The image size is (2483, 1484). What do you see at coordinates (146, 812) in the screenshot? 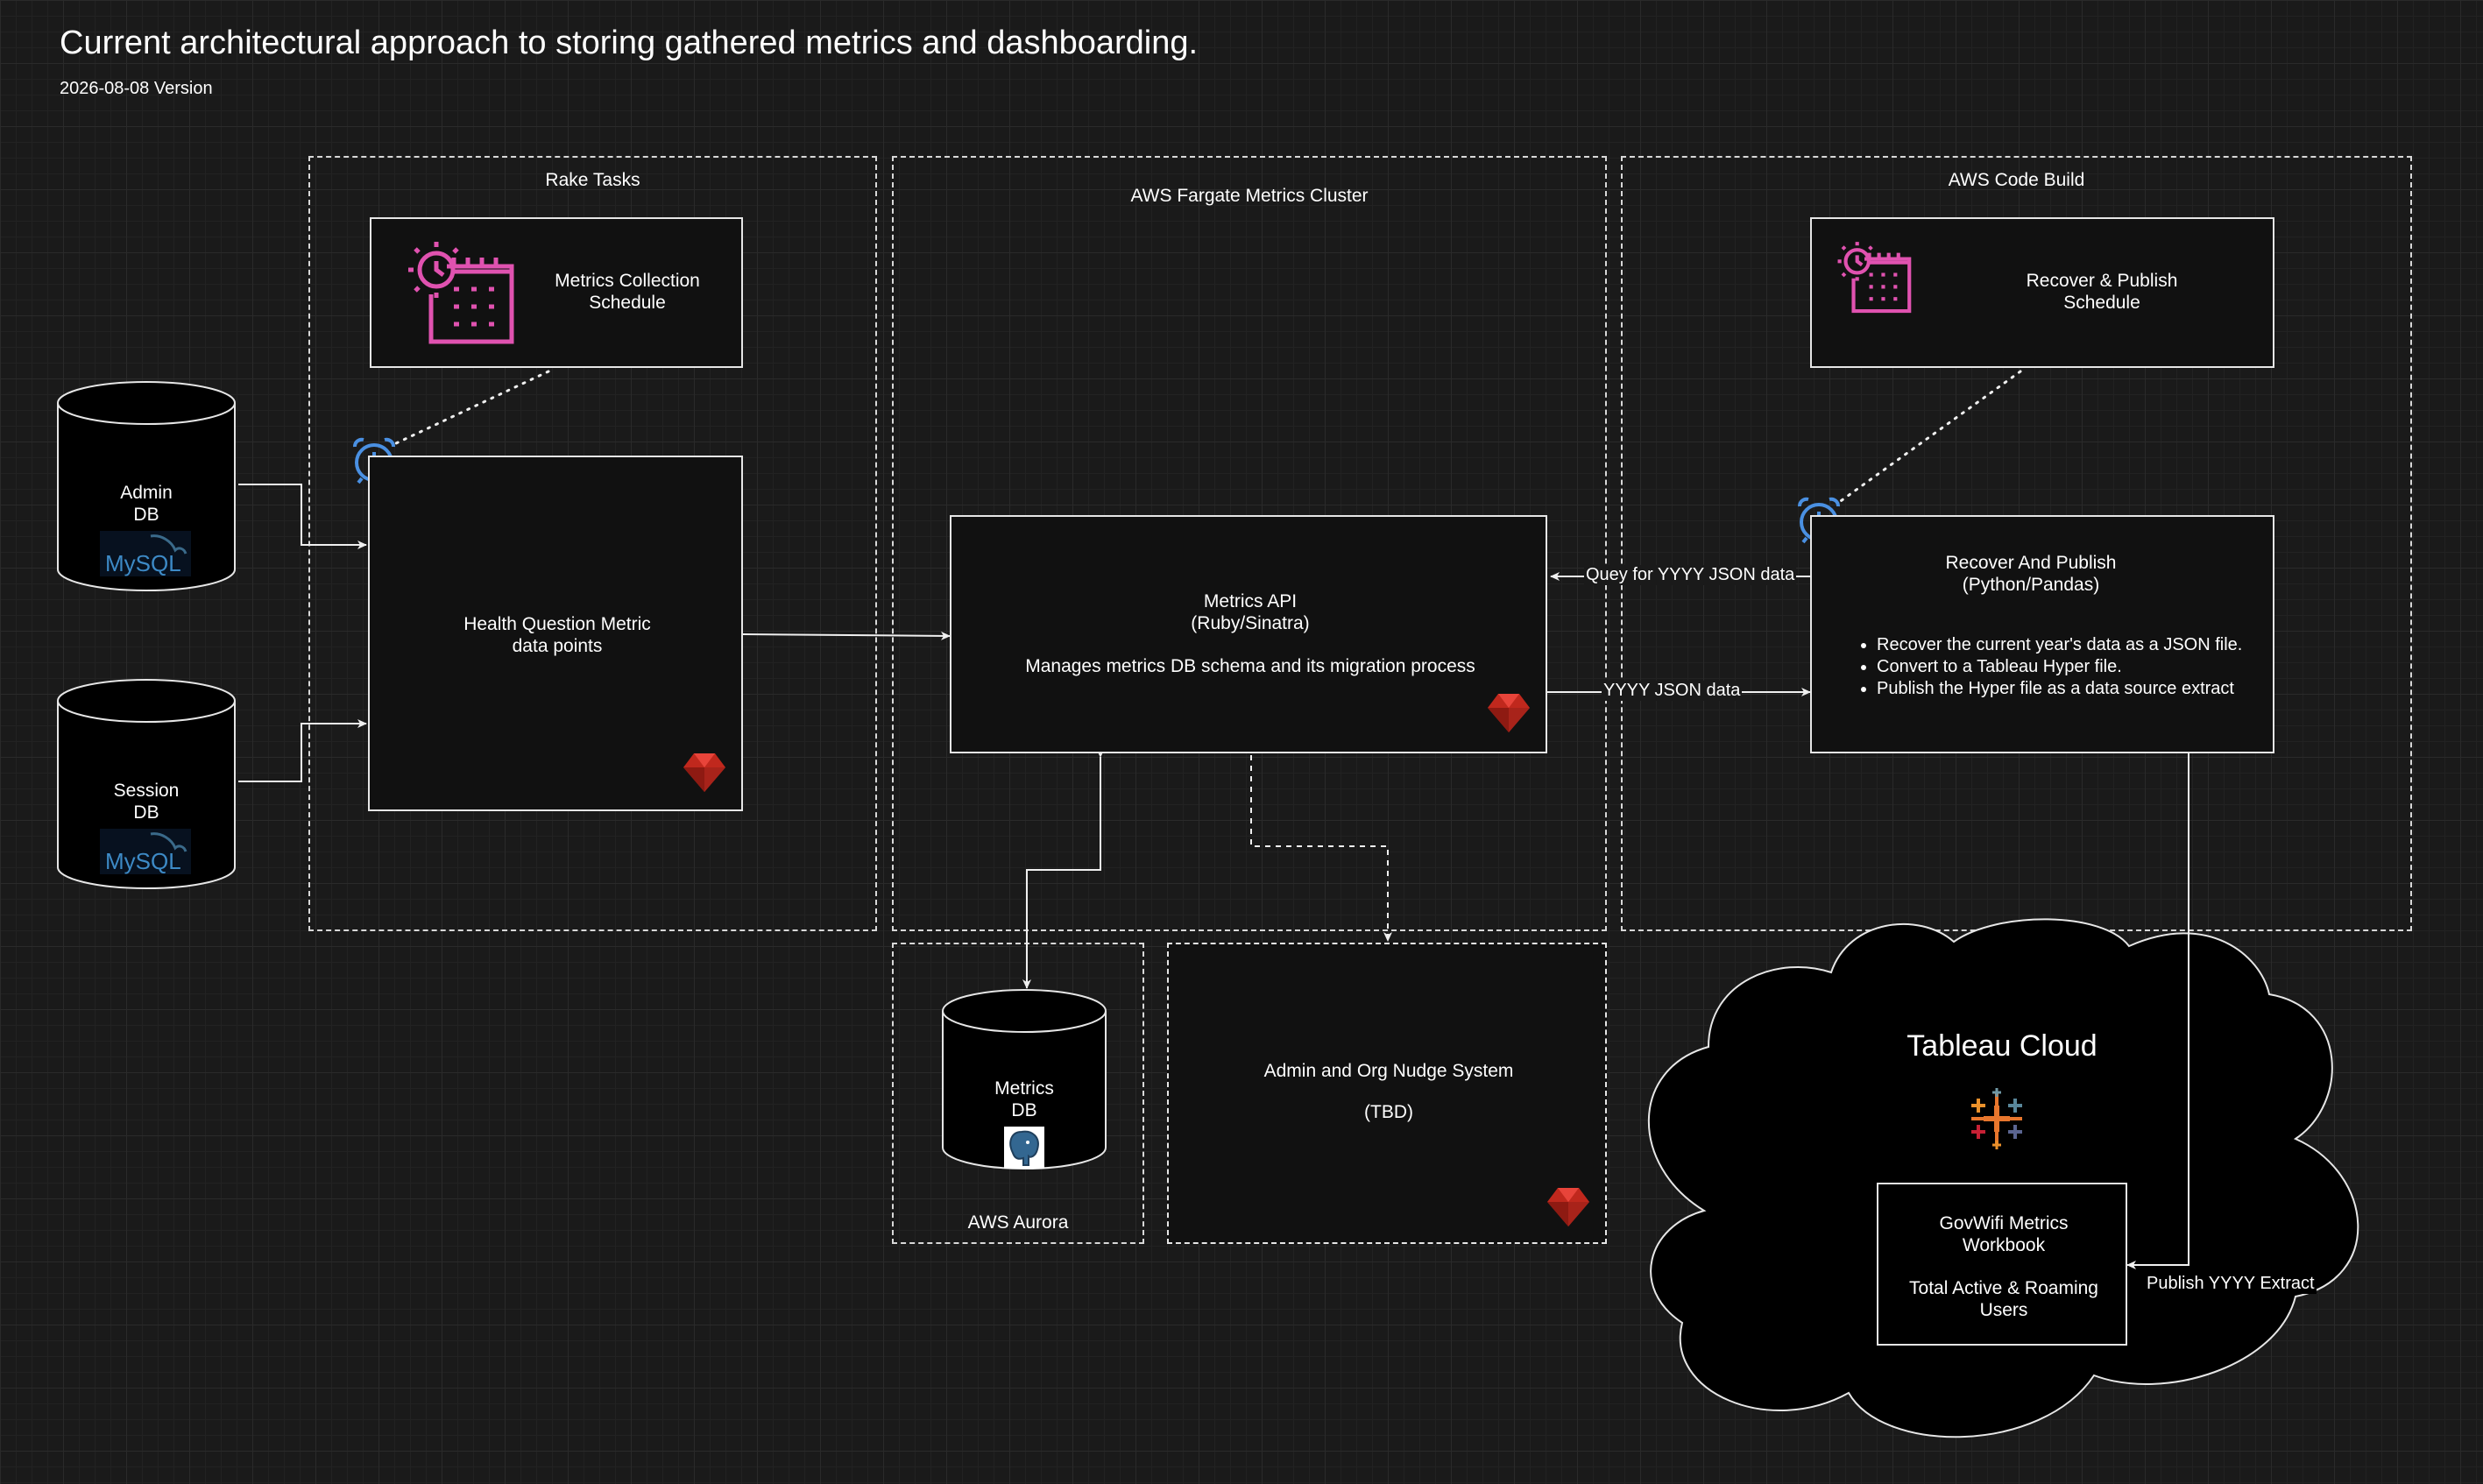
I see `session-db-line2: DB` at bounding box center [146, 812].